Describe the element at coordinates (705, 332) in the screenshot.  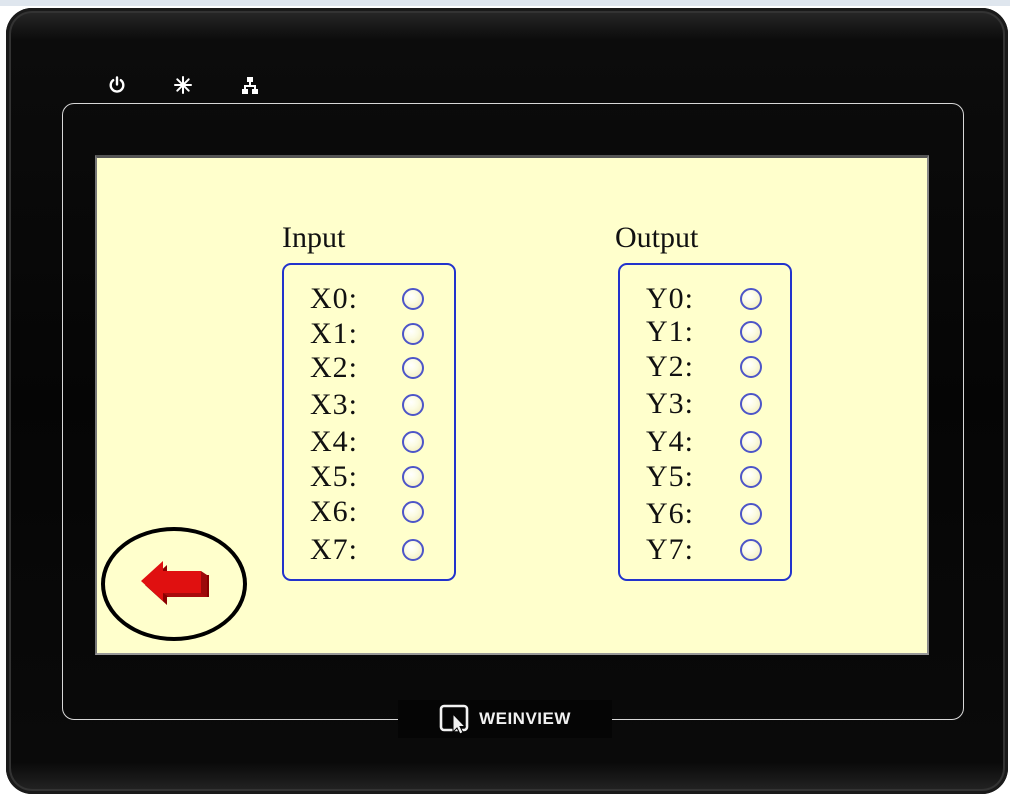
I see `output-row-y1: Y1:` at that location.